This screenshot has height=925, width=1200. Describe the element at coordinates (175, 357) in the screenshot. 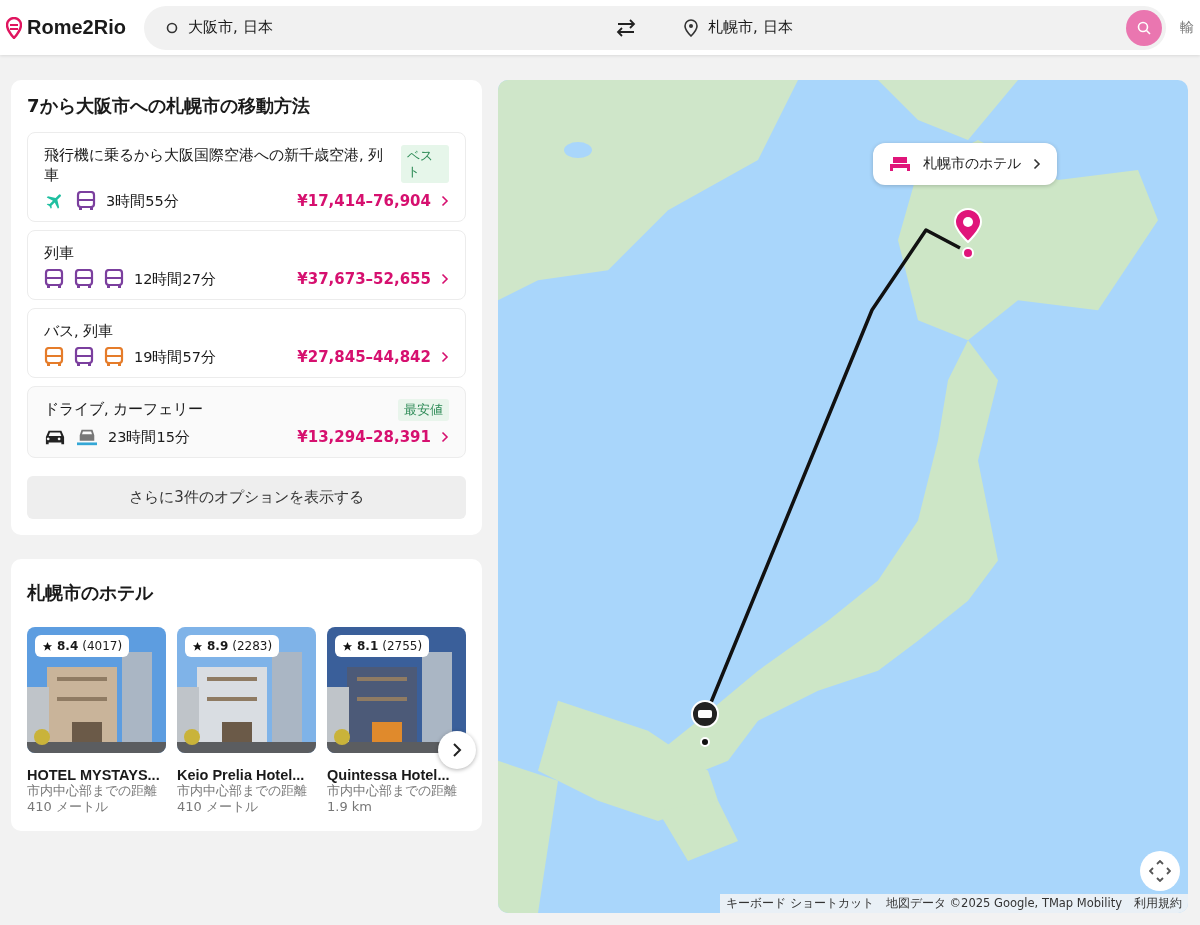

I see `duration: 19時間57分` at that location.